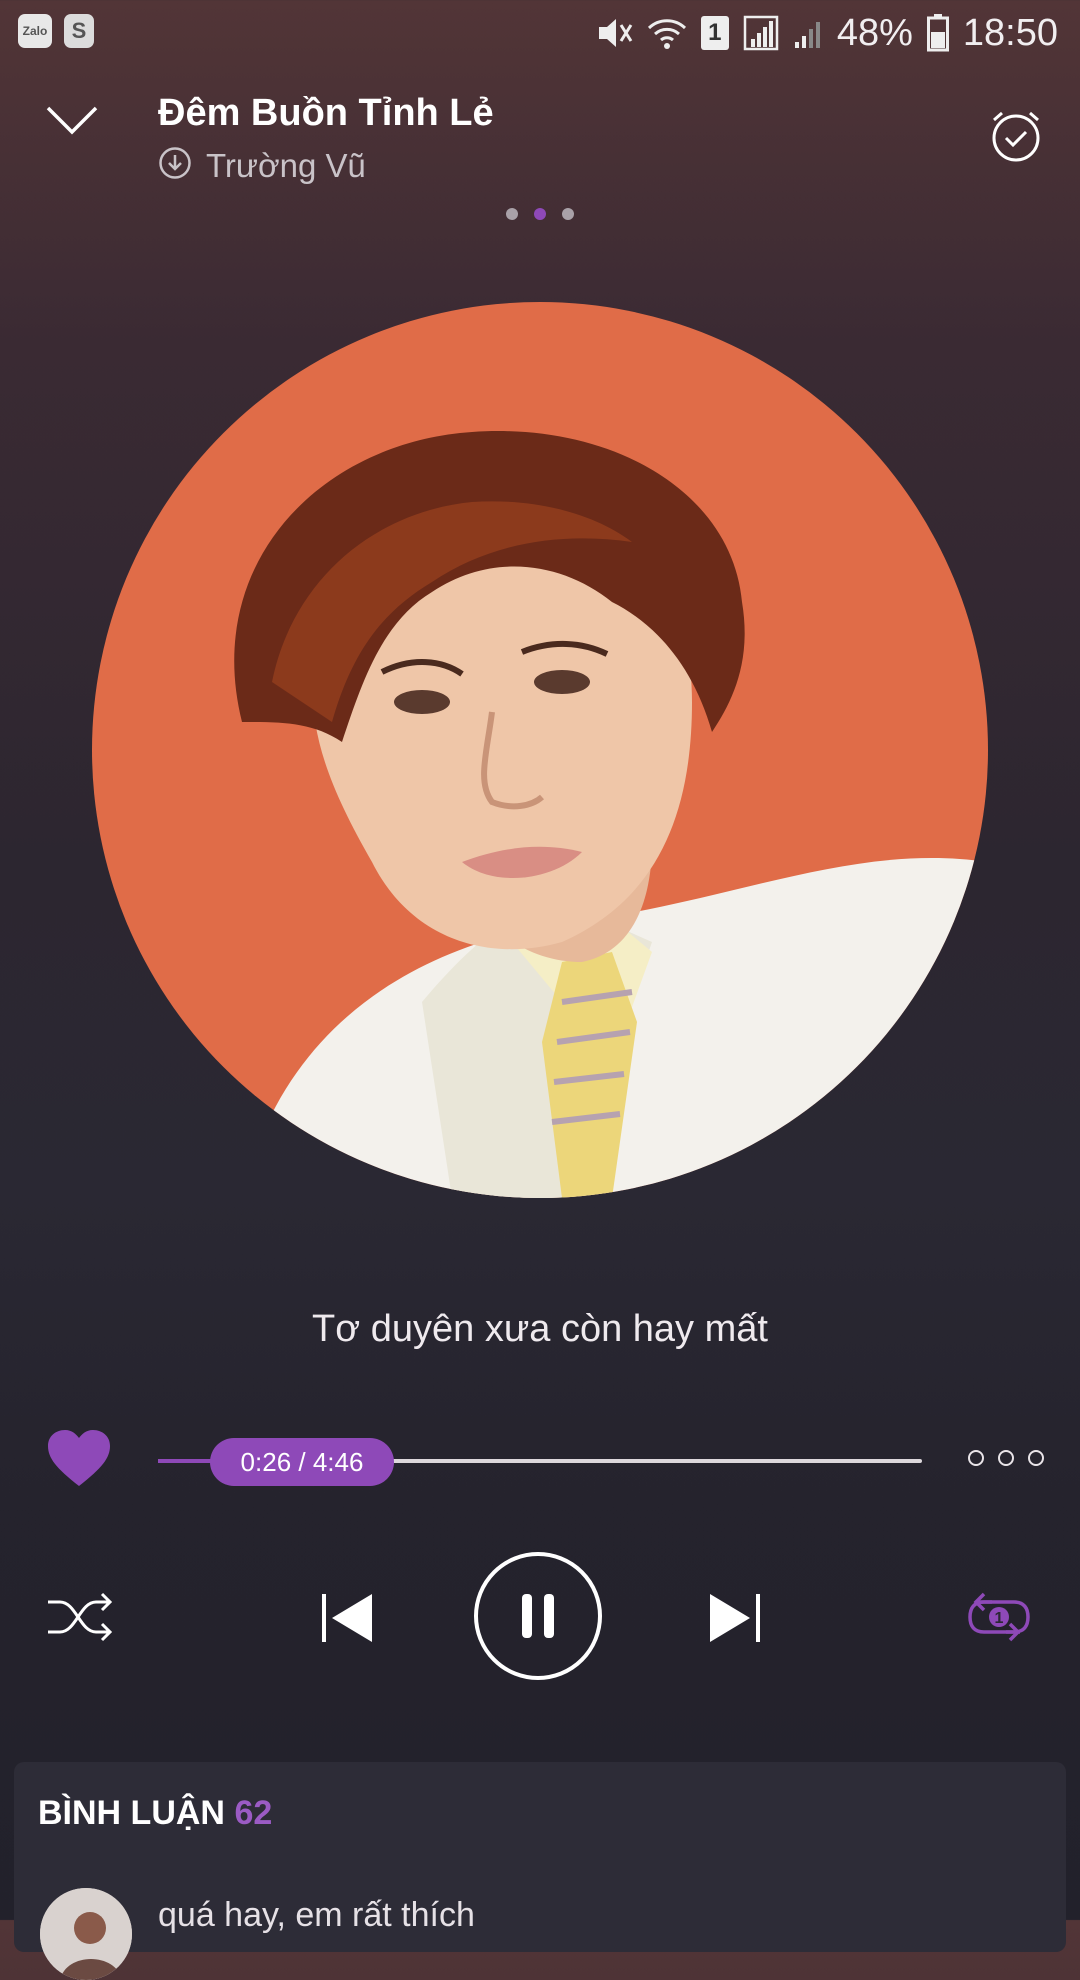  What do you see at coordinates (302, 1462) in the screenshot?
I see `progress-time-thumb: 0:26 / 4:46` at bounding box center [302, 1462].